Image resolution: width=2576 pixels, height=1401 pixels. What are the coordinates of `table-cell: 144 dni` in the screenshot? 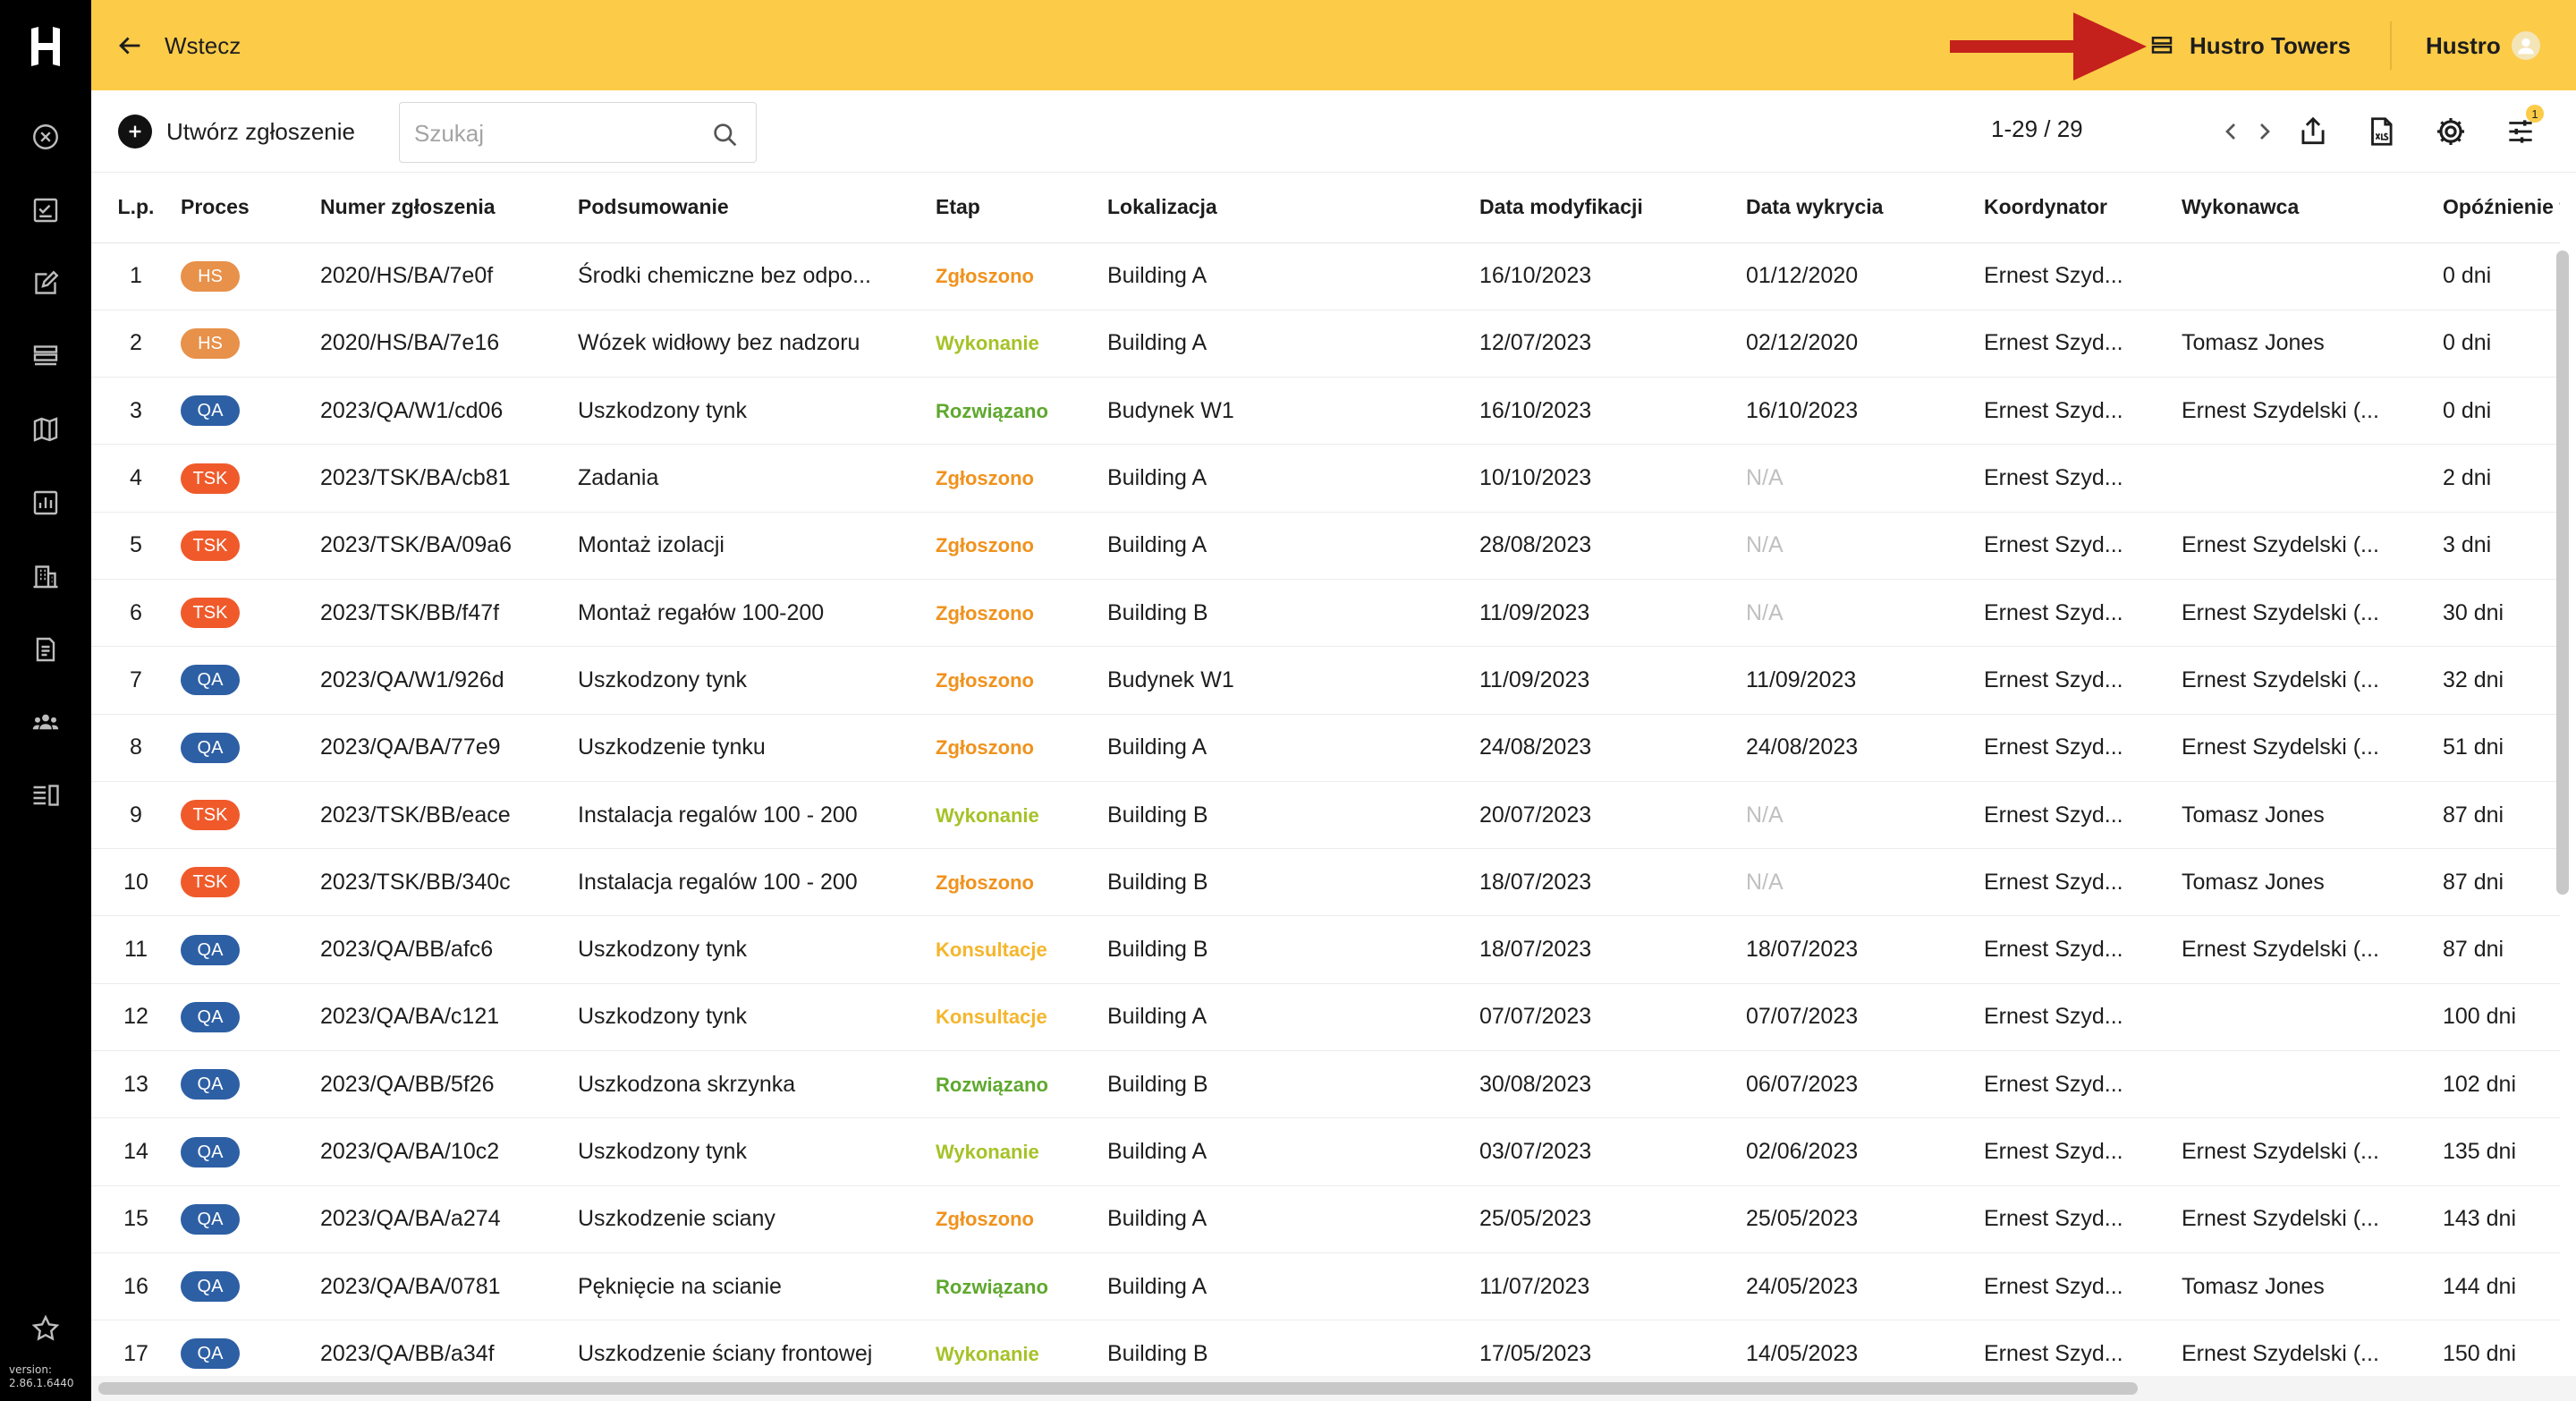 It's located at (2501, 1286).